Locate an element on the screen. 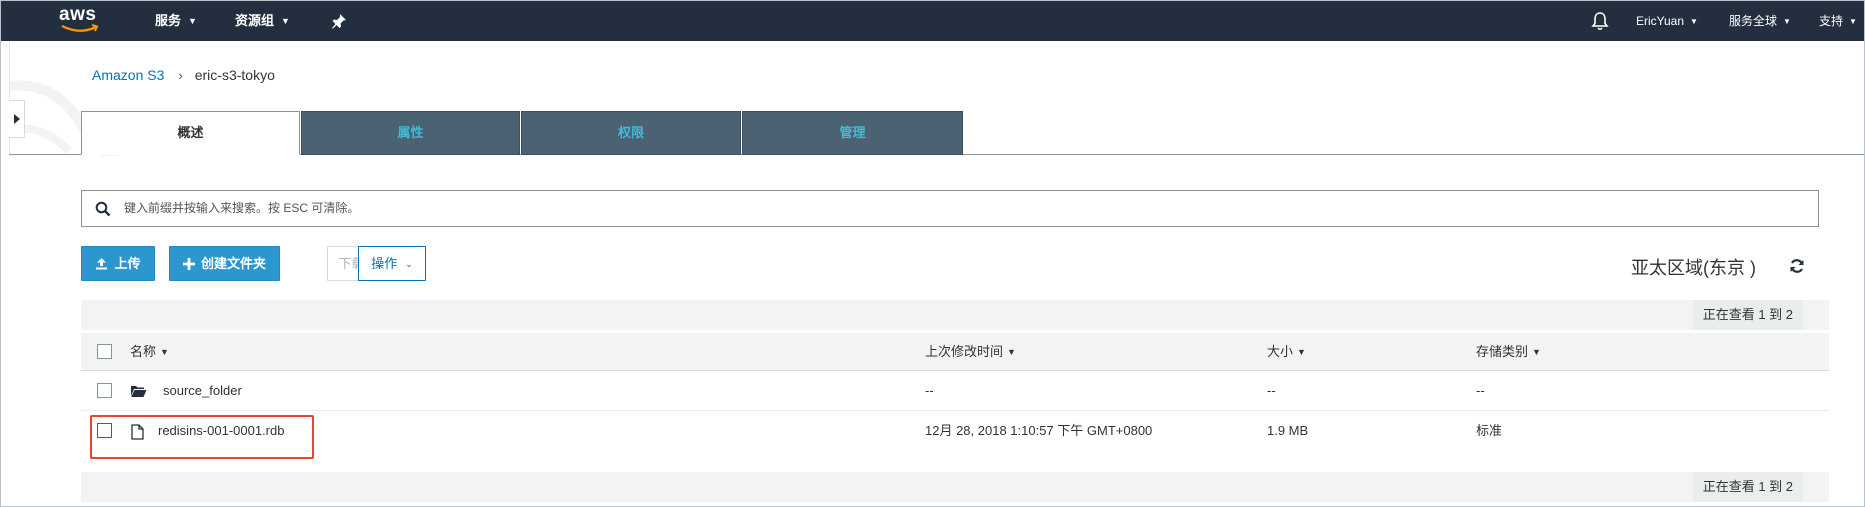 The image size is (1865, 507). column-header-storage-class-label: 存储类别 is located at coordinates (1502, 351).